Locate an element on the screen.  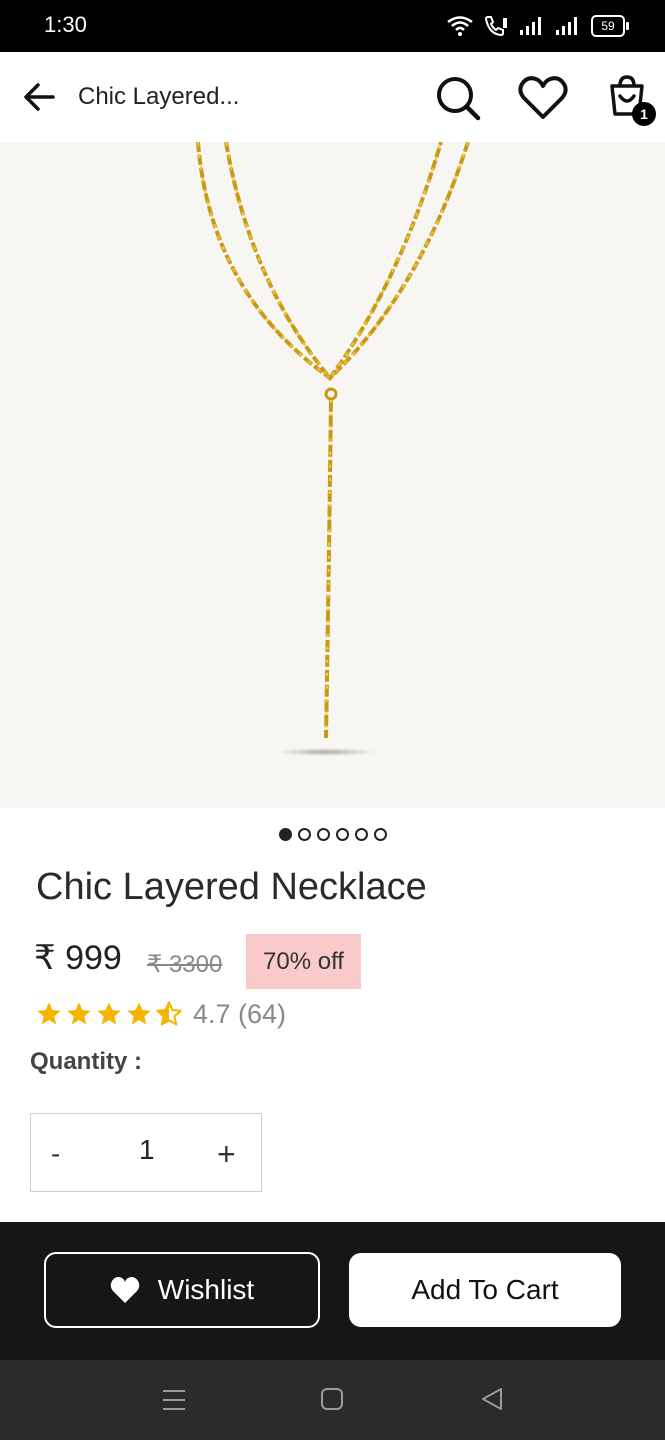
bottom-action-bar: Wishlist Add To Cart is located at coordinates (332, 1291).